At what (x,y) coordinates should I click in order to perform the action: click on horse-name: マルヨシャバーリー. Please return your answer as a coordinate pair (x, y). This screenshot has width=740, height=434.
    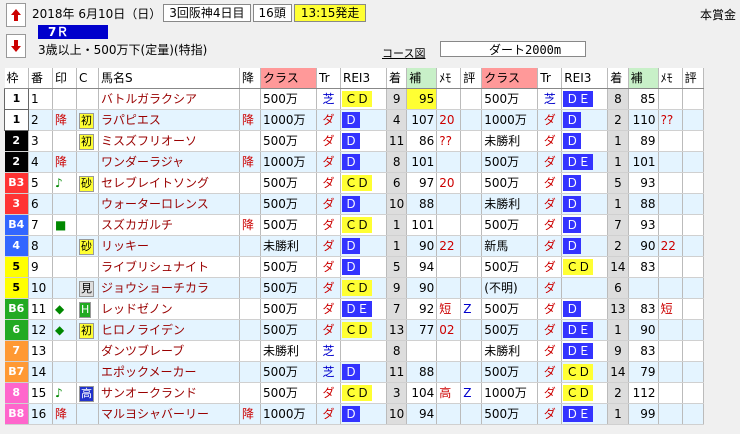
    Looking at the image, I should click on (169, 414).